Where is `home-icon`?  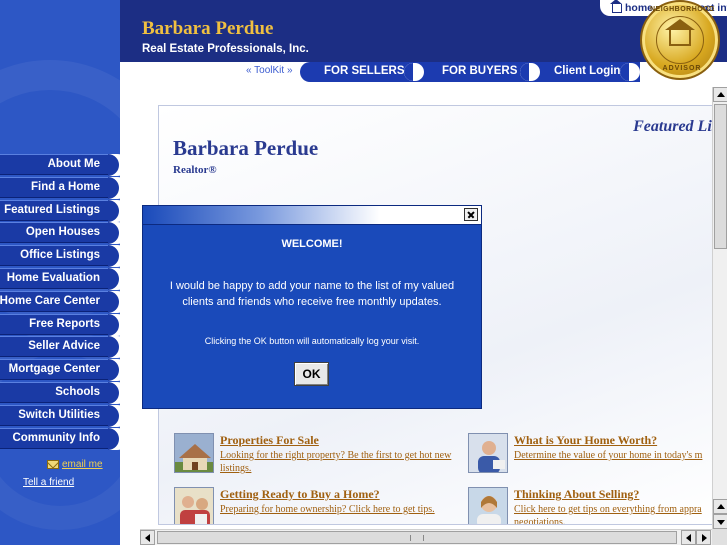 home-icon is located at coordinates (616, 6).